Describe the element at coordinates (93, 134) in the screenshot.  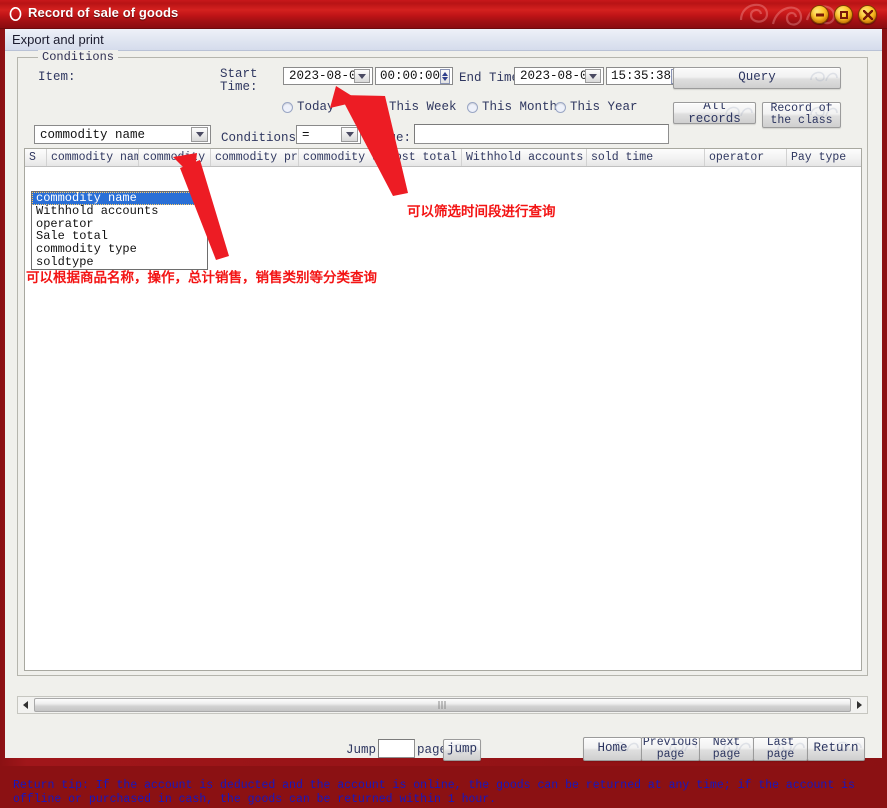
I see `item-combo-value: commodity name` at that location.